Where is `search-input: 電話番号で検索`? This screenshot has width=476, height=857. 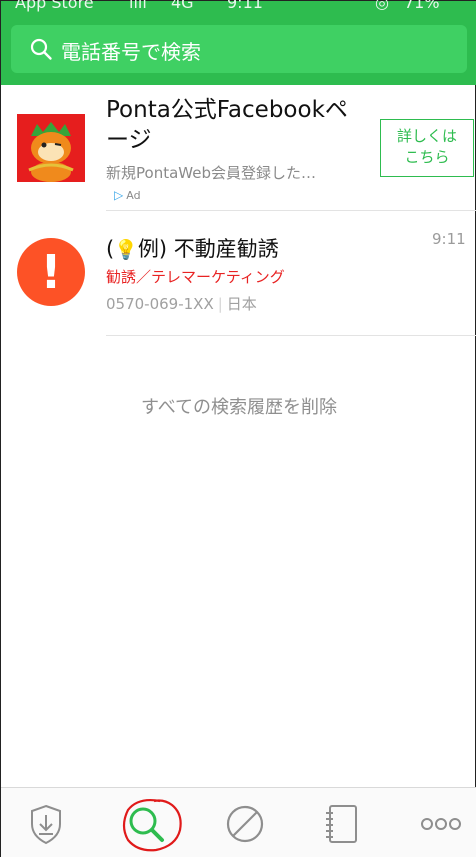 search-input: 電話番号で検索 is located at coordinates (131, 50).